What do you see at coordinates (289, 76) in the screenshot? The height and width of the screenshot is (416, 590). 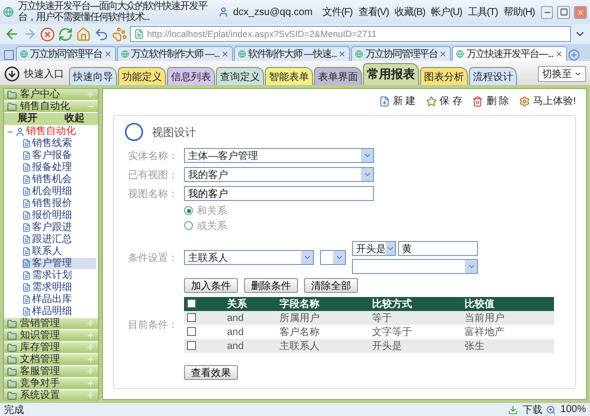 I see `module-tab: 智能表单` at bounding box center [289, 76].